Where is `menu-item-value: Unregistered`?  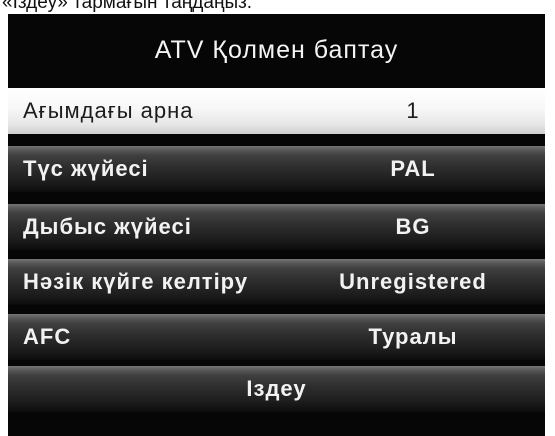
menu-item-value: Unregistered is located at coordinates (413, 281).